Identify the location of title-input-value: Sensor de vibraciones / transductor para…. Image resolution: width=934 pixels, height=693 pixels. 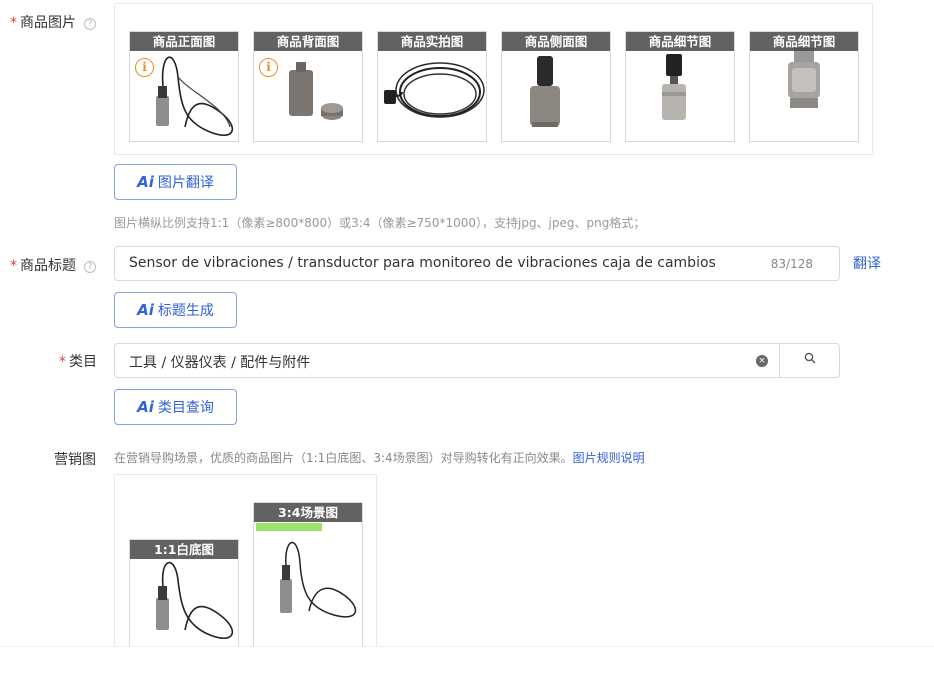
(422, 263).